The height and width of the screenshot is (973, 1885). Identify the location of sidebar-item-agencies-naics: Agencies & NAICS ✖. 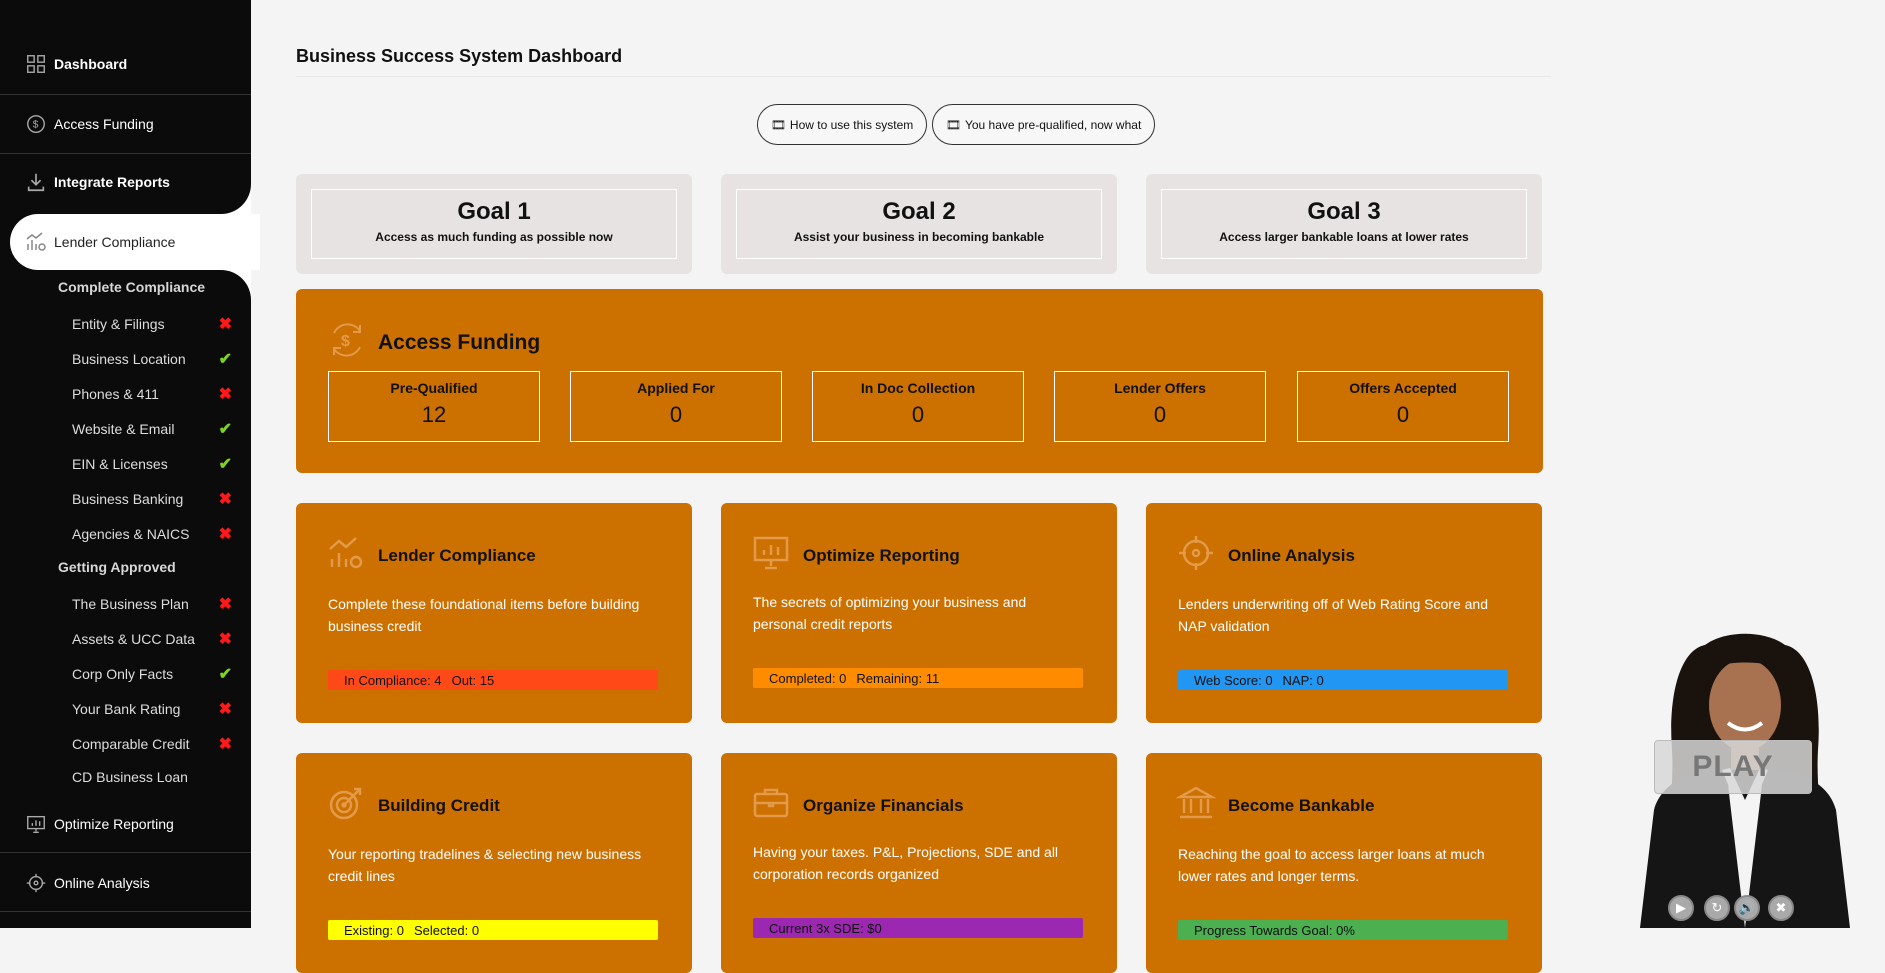
(152, 534).